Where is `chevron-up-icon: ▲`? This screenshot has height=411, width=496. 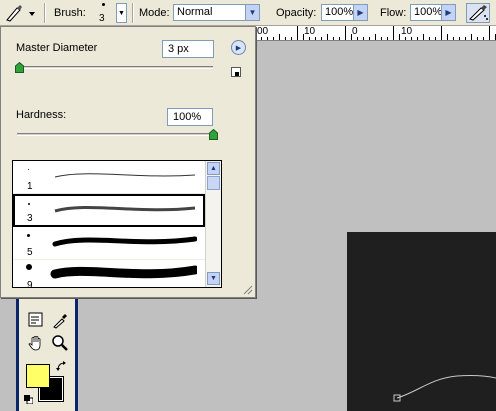
chevron-up-icon: ▲ is located at coordinates (213, 168).